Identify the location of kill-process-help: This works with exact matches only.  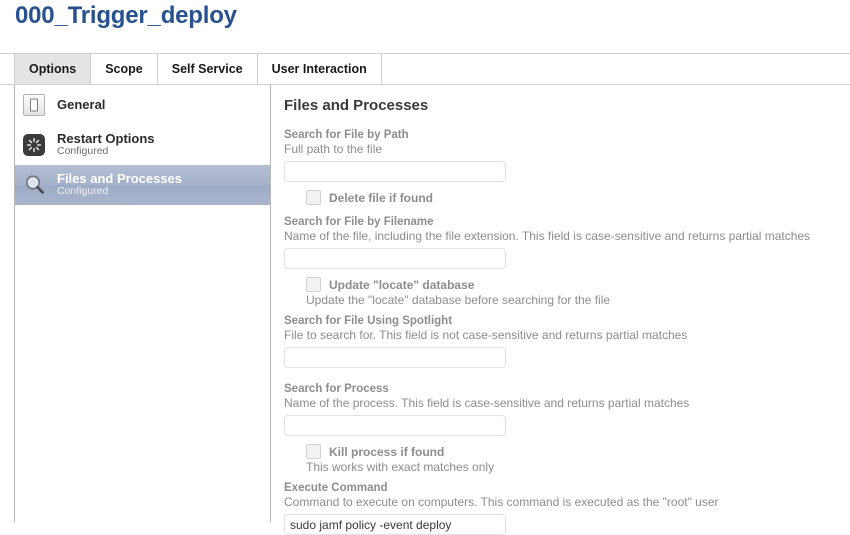
(400, 467).